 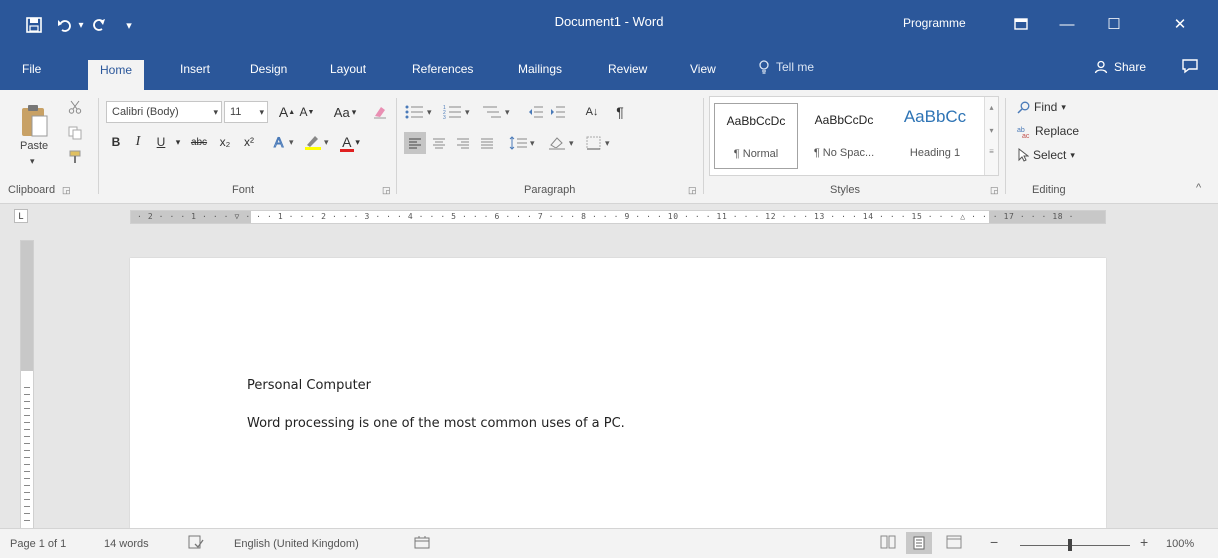 I want to click on align-right-icon, so click(x=463, y=143).